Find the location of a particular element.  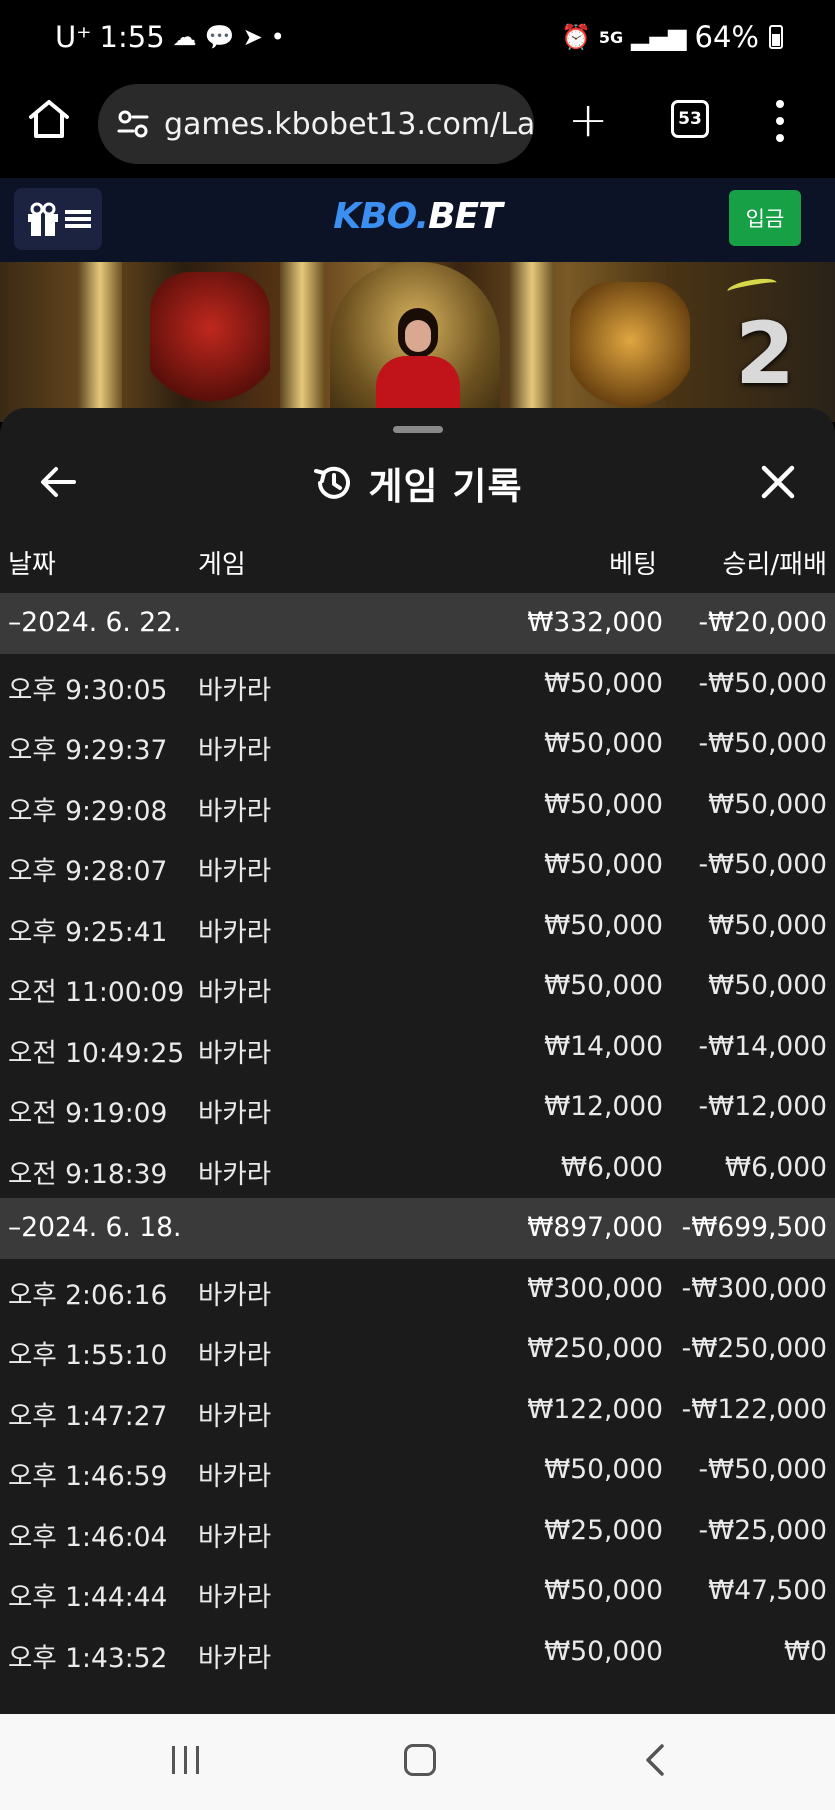

row-bet: ₩122,000 is located at coordinates (595, 1409).